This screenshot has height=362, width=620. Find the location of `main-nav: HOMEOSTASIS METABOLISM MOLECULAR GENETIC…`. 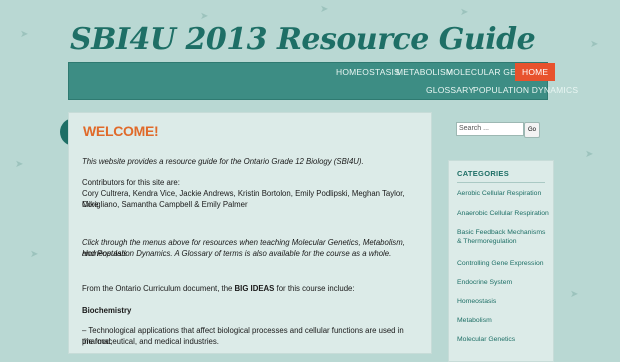

main-nav: HOMEOSTASIS METABOLISM MOLECULAR GENETIC… is located at coordinates (323, 81).